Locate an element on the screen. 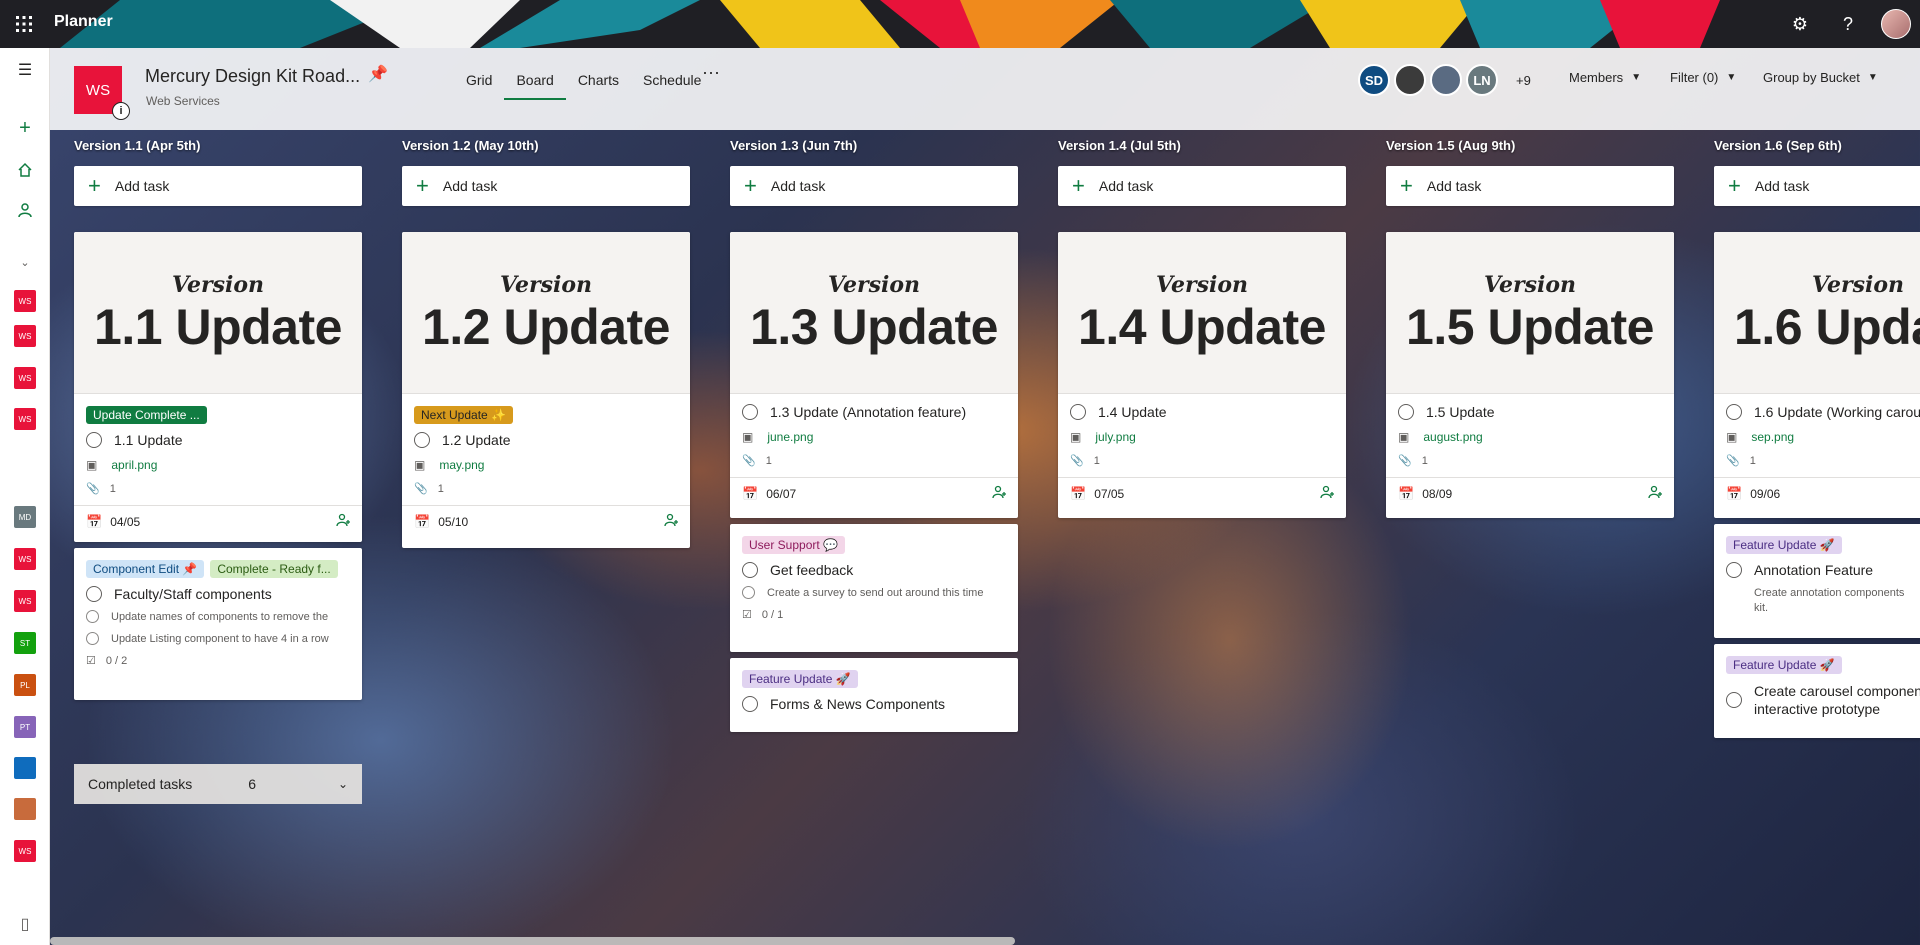  profile-avatar is located at coordinates (1896, 24).